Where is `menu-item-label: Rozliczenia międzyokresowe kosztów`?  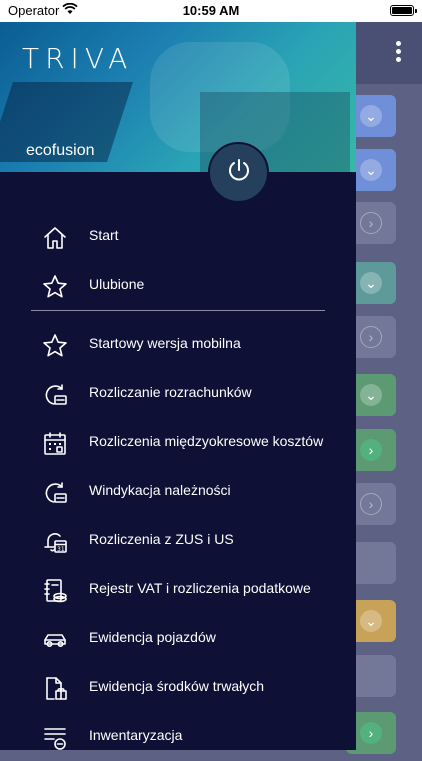
menu-item-label: Rozliczenia międzyokresowe kosztów is located at coordinates (206, 441).